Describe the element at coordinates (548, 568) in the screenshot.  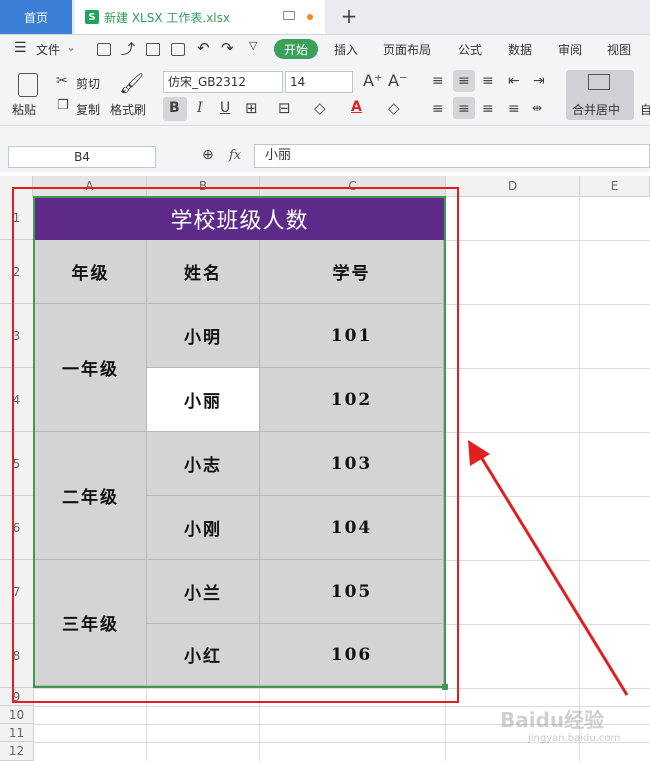
I see `annotation-arrow` at that location.